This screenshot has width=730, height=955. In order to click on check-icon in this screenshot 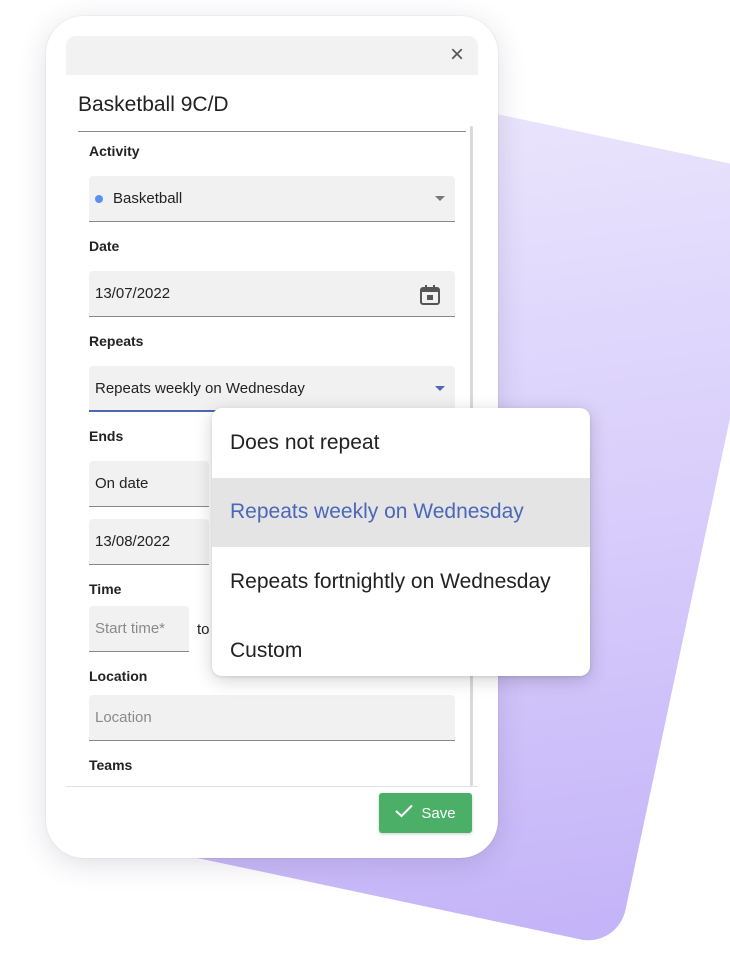, I will do `click(404, 813)`.